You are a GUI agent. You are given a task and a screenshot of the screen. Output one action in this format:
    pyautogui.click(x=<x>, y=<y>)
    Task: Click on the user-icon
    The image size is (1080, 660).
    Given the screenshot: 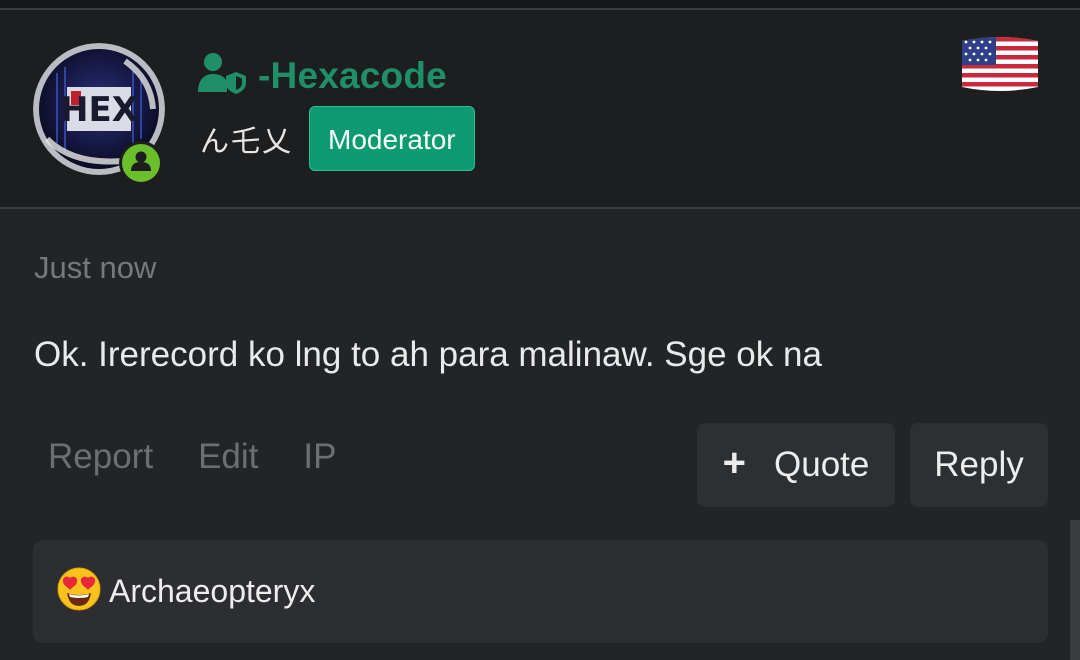 What is the action you would take?
    pyautogui.click(x=141, y=163)
    